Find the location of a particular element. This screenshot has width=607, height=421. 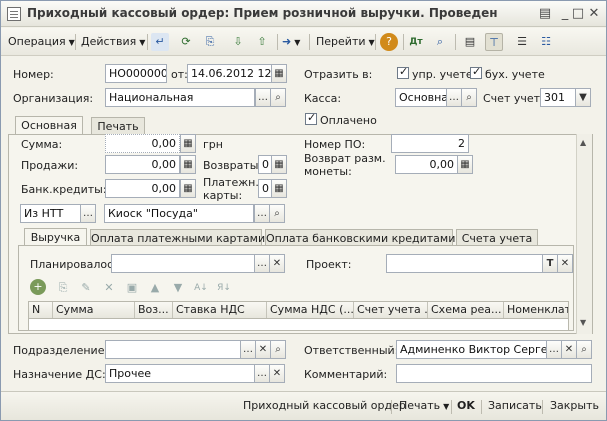

actions-menu: Действия ▼ is located at coordinates (113, 42).